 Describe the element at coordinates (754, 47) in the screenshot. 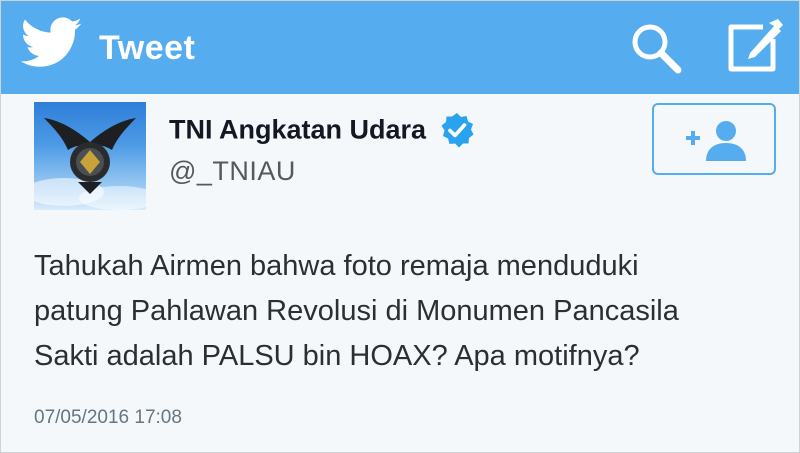

I see `compose-icon` at that location.